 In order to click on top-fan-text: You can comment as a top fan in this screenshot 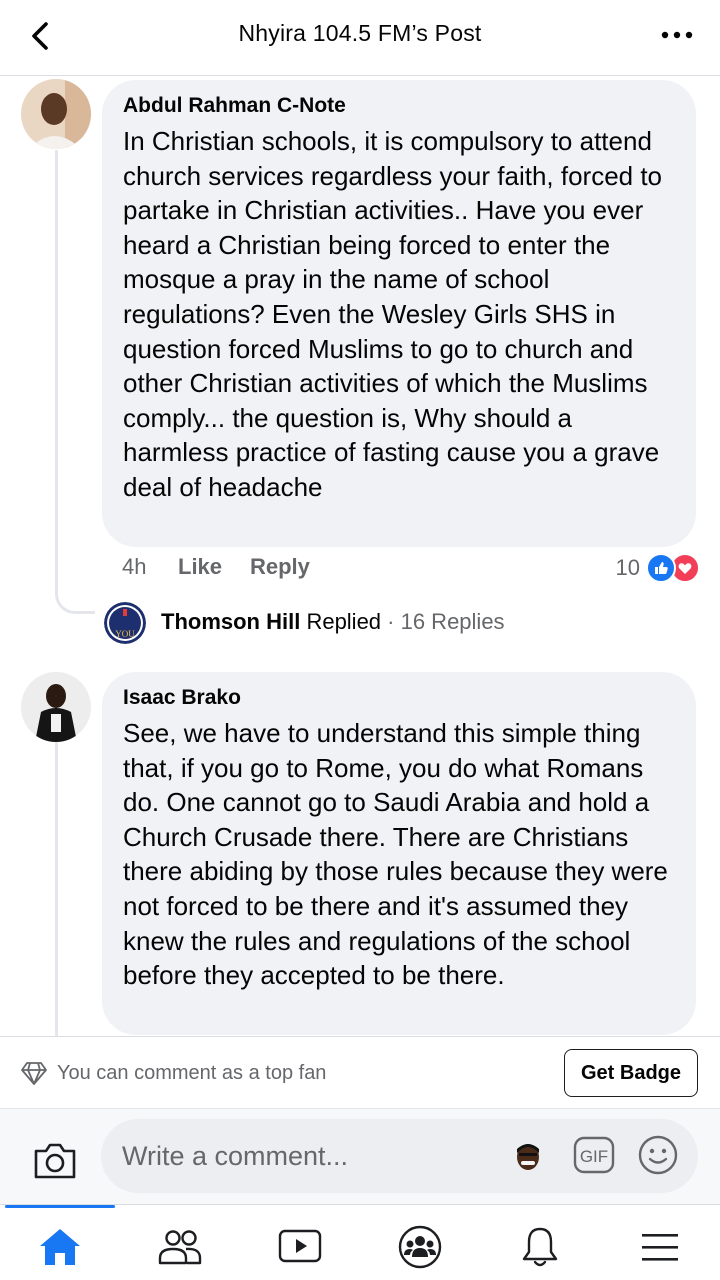, I will do `click(192, 1073)`.